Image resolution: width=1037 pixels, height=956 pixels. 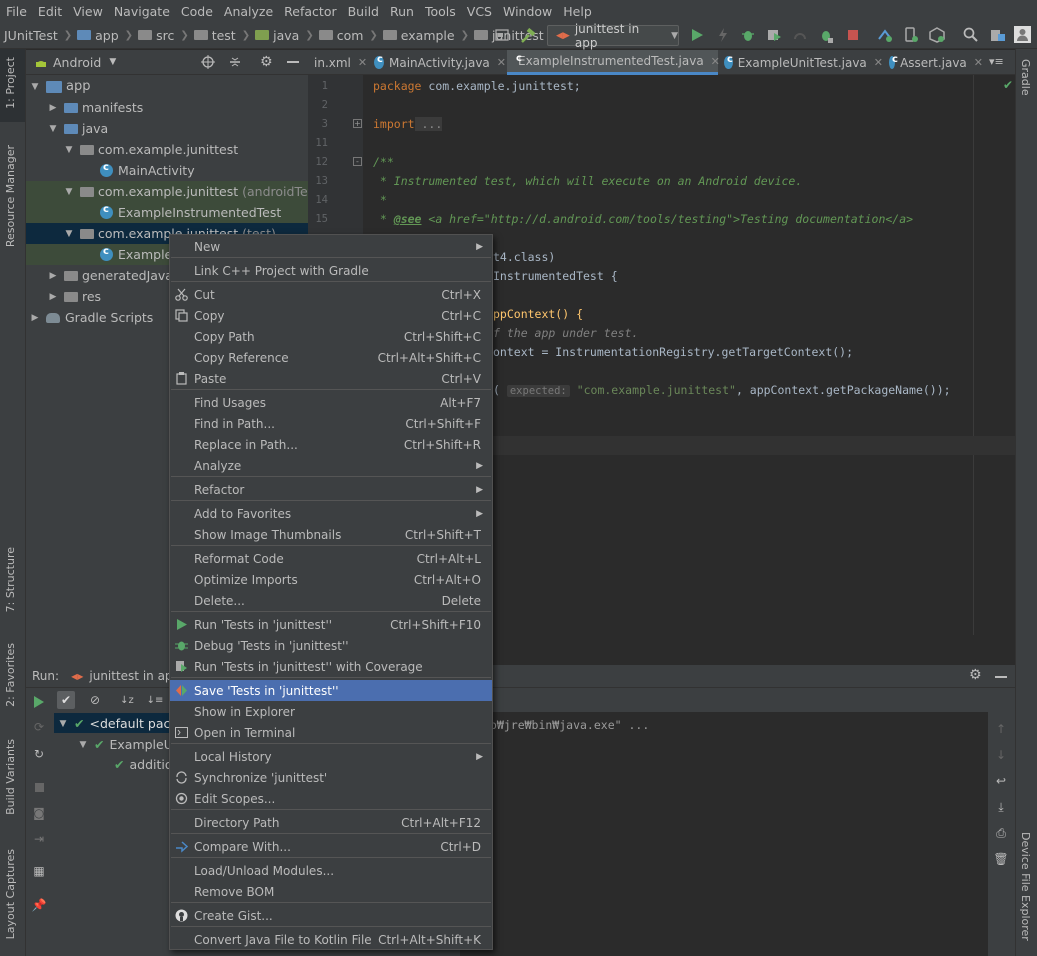 I want to click on menu-item-show-thumbnails: Show Image Thumbnails Ctrl+Shift+T, so click(x=331, y=534).